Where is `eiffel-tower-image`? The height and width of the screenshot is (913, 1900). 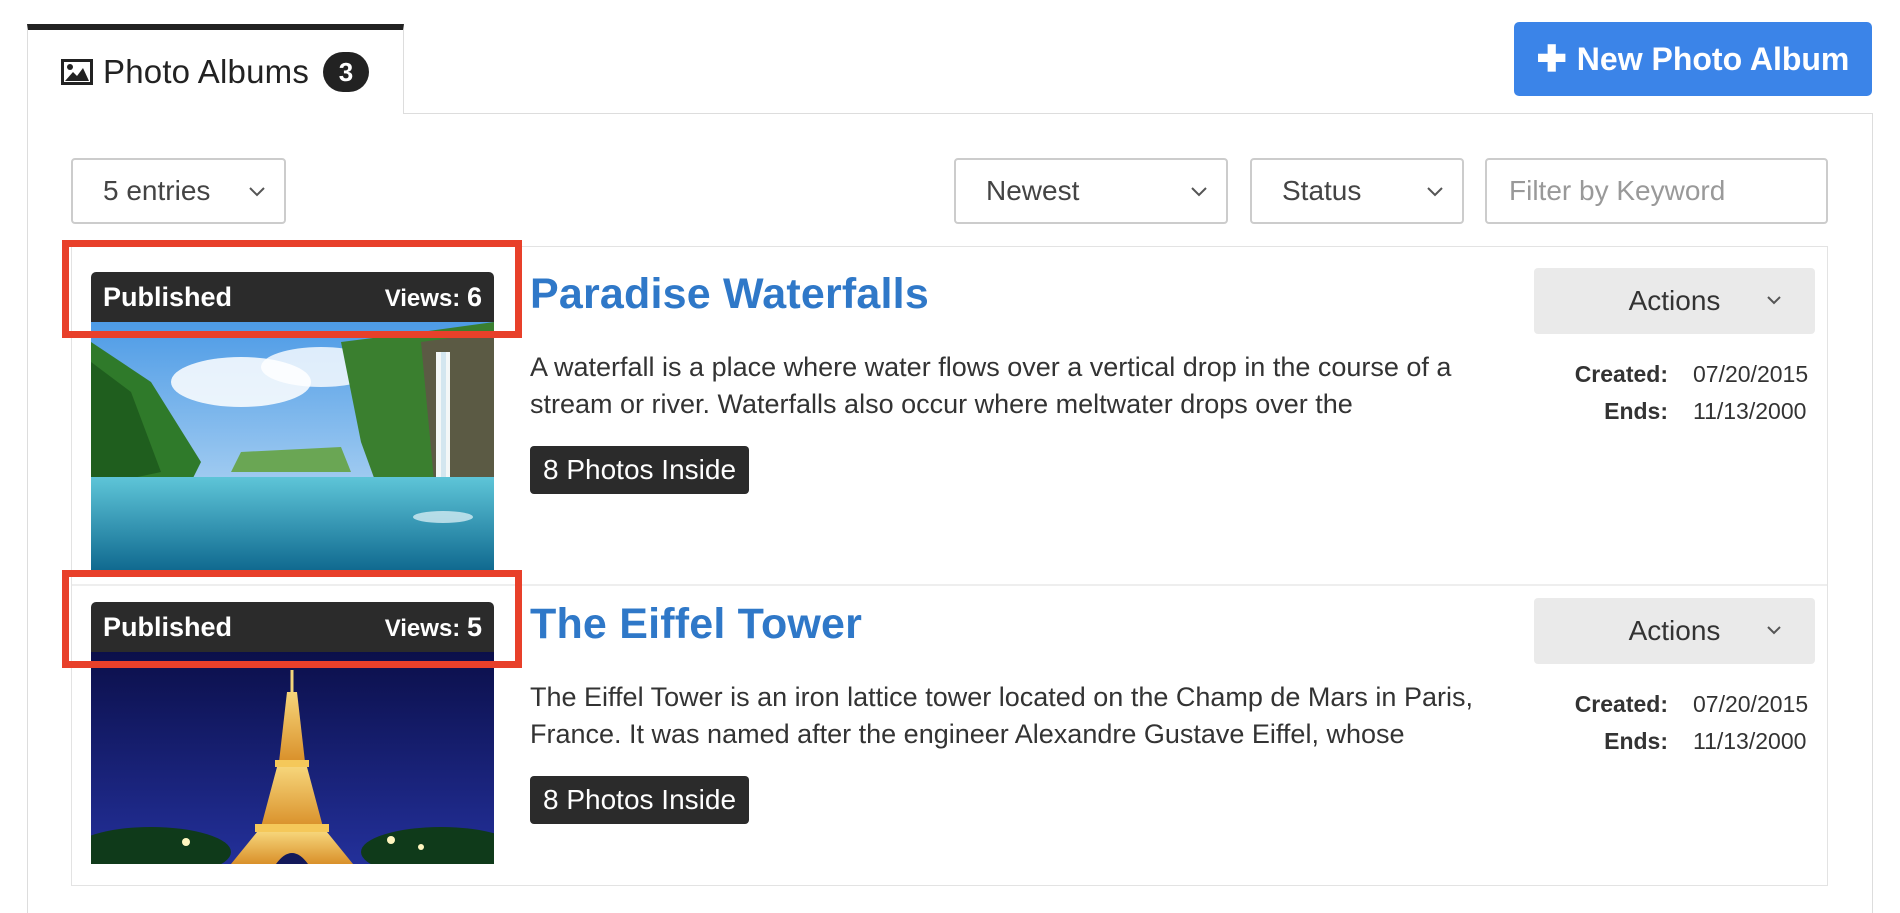 eiffel-tower-image is located at coordinates (292, 758).